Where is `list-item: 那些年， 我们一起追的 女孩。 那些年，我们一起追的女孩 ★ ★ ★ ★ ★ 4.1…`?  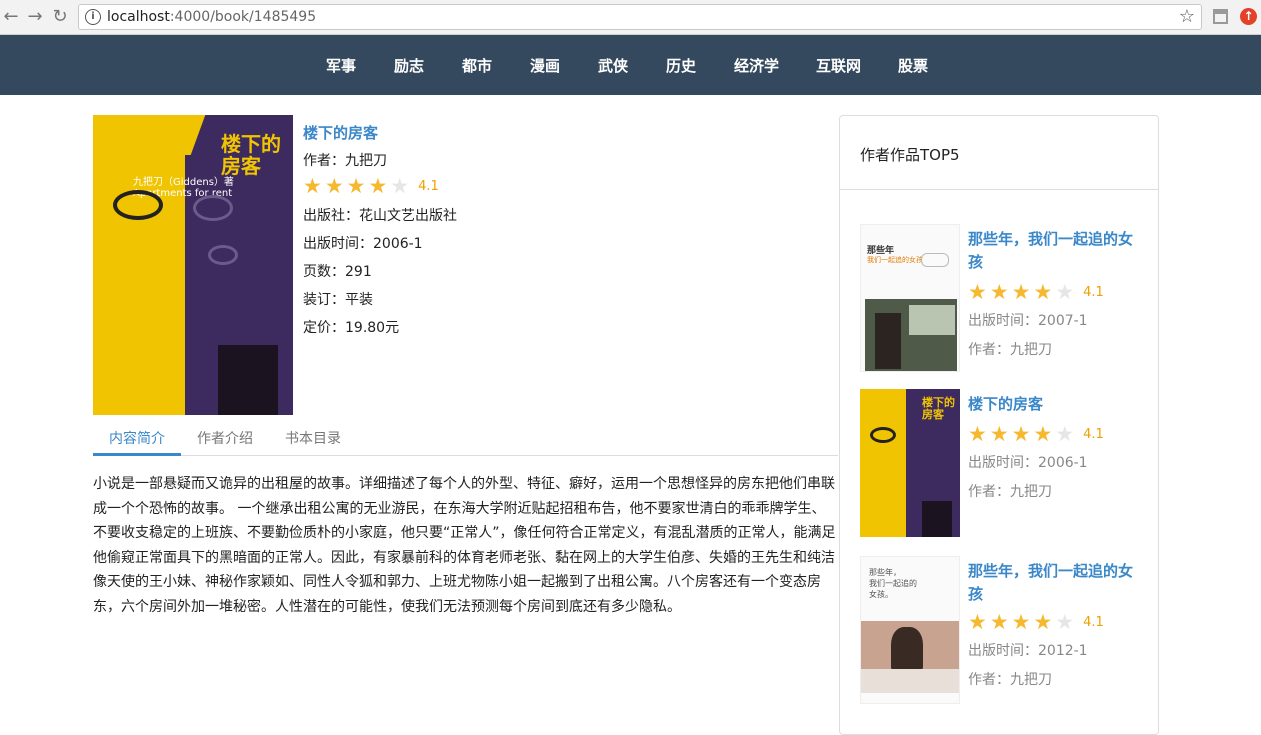 list-item: 那些年， 我们一起追的 女孩。 那些年，我们一起追的女孩 ★ ★ ★ ★ ★ 4.1… is located at coordinates (1005, 631).